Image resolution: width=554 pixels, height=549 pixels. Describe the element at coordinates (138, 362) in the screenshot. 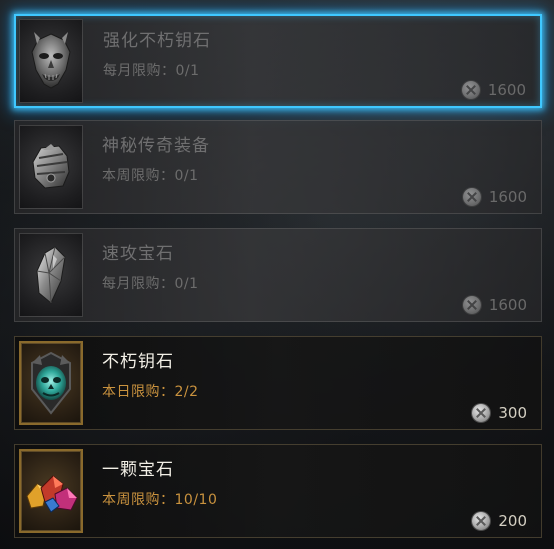

I see `item-name: 不朽钥石` at that location.